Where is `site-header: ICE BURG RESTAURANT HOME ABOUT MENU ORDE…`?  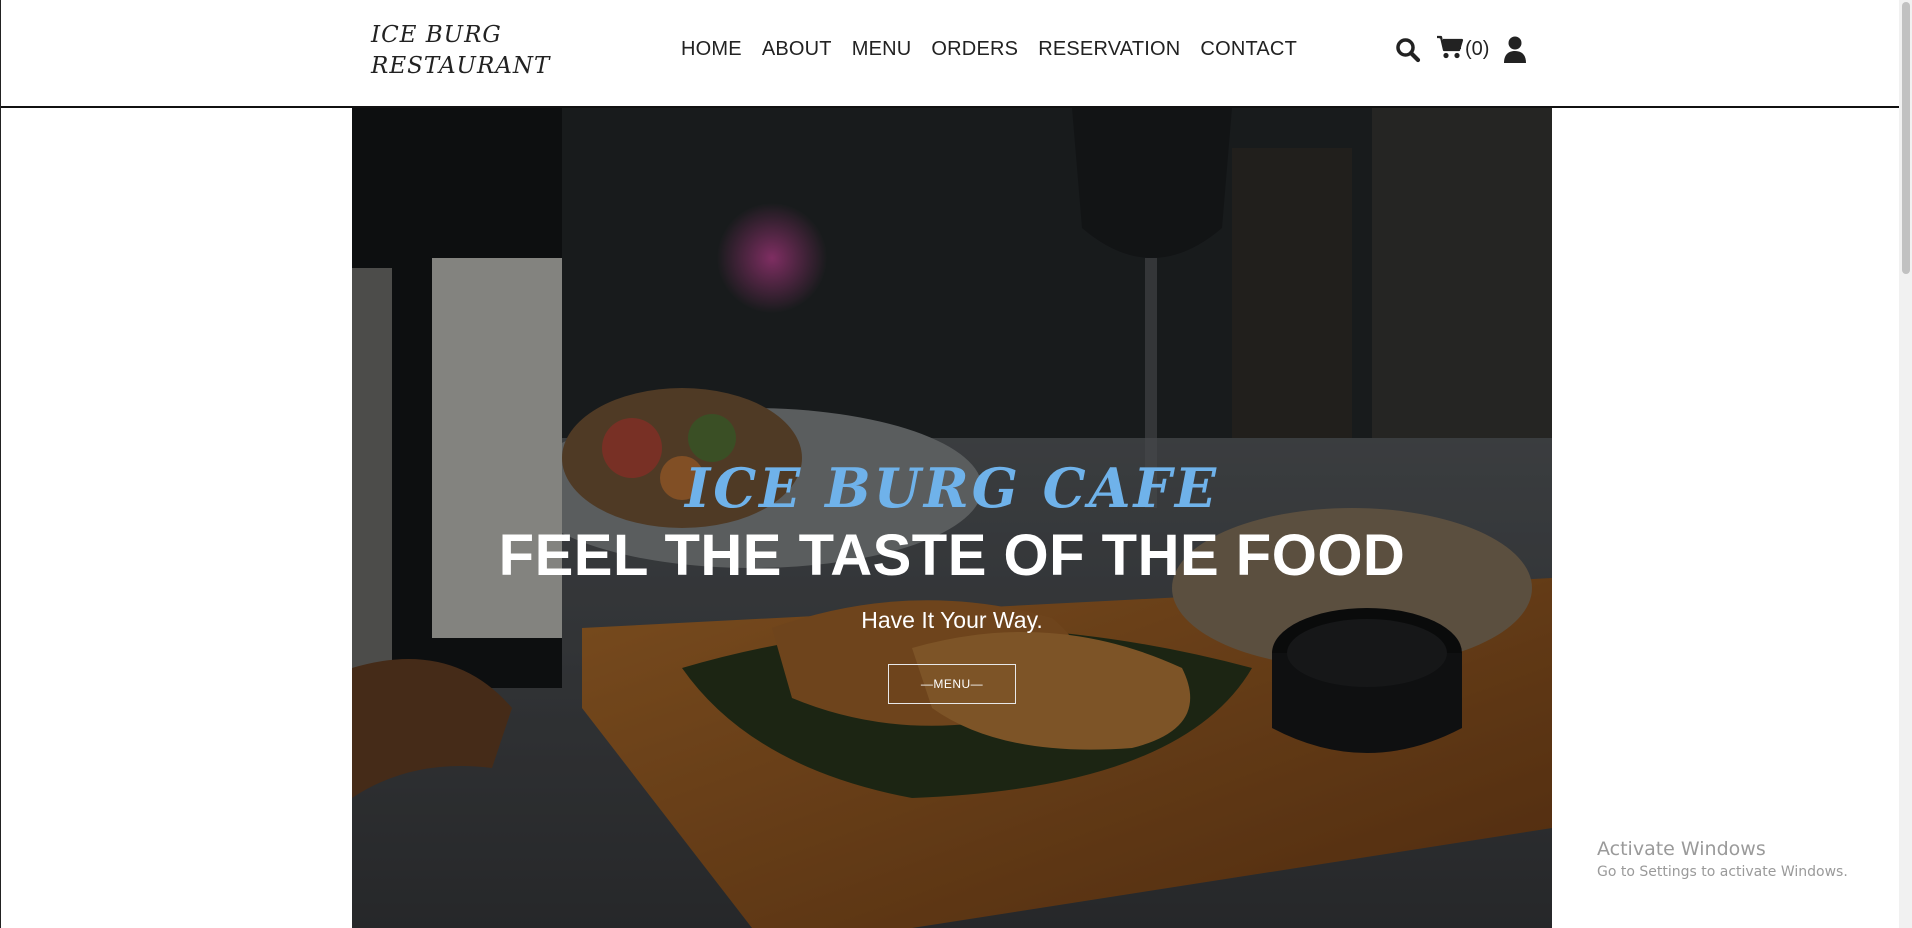
site-header: ICE BURG RESTAURANT HOME ABOUT MENU ORDE… is located at coordinates (950, 54).